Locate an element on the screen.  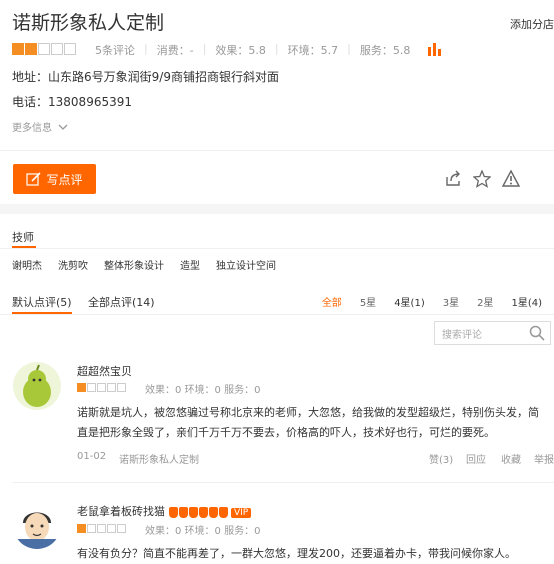
filter-3-star: 3星 is located at coordinates (451, 301).